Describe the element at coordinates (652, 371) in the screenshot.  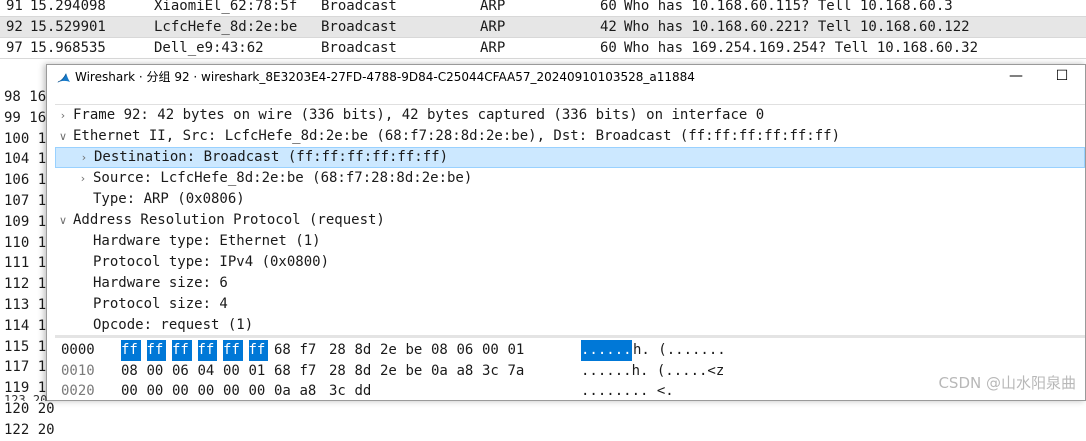
I see `ascii-text: ......h. (.....<z` at that location.